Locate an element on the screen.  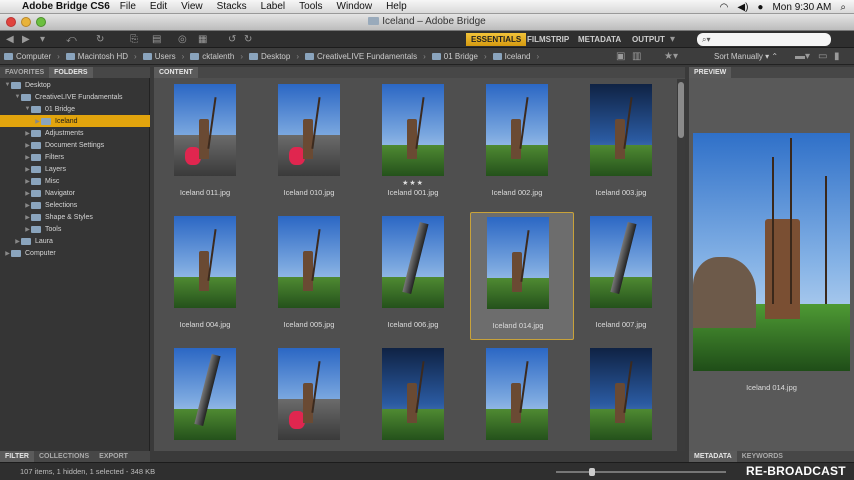
scrollbar-thumb is located at coordinates (681, 110).